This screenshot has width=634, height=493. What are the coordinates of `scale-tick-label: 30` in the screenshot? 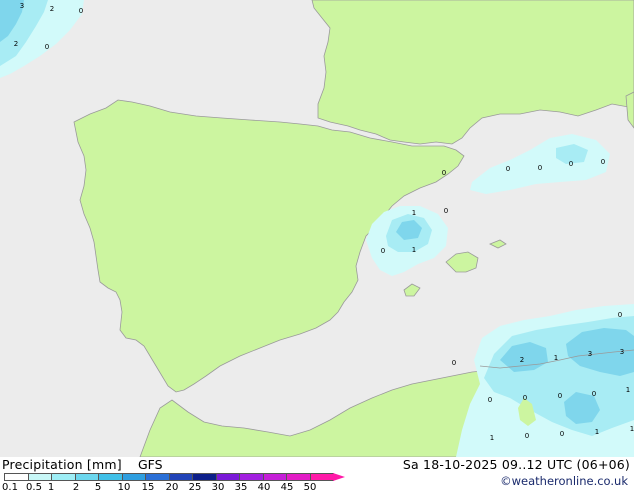 It's located at (218, 487).